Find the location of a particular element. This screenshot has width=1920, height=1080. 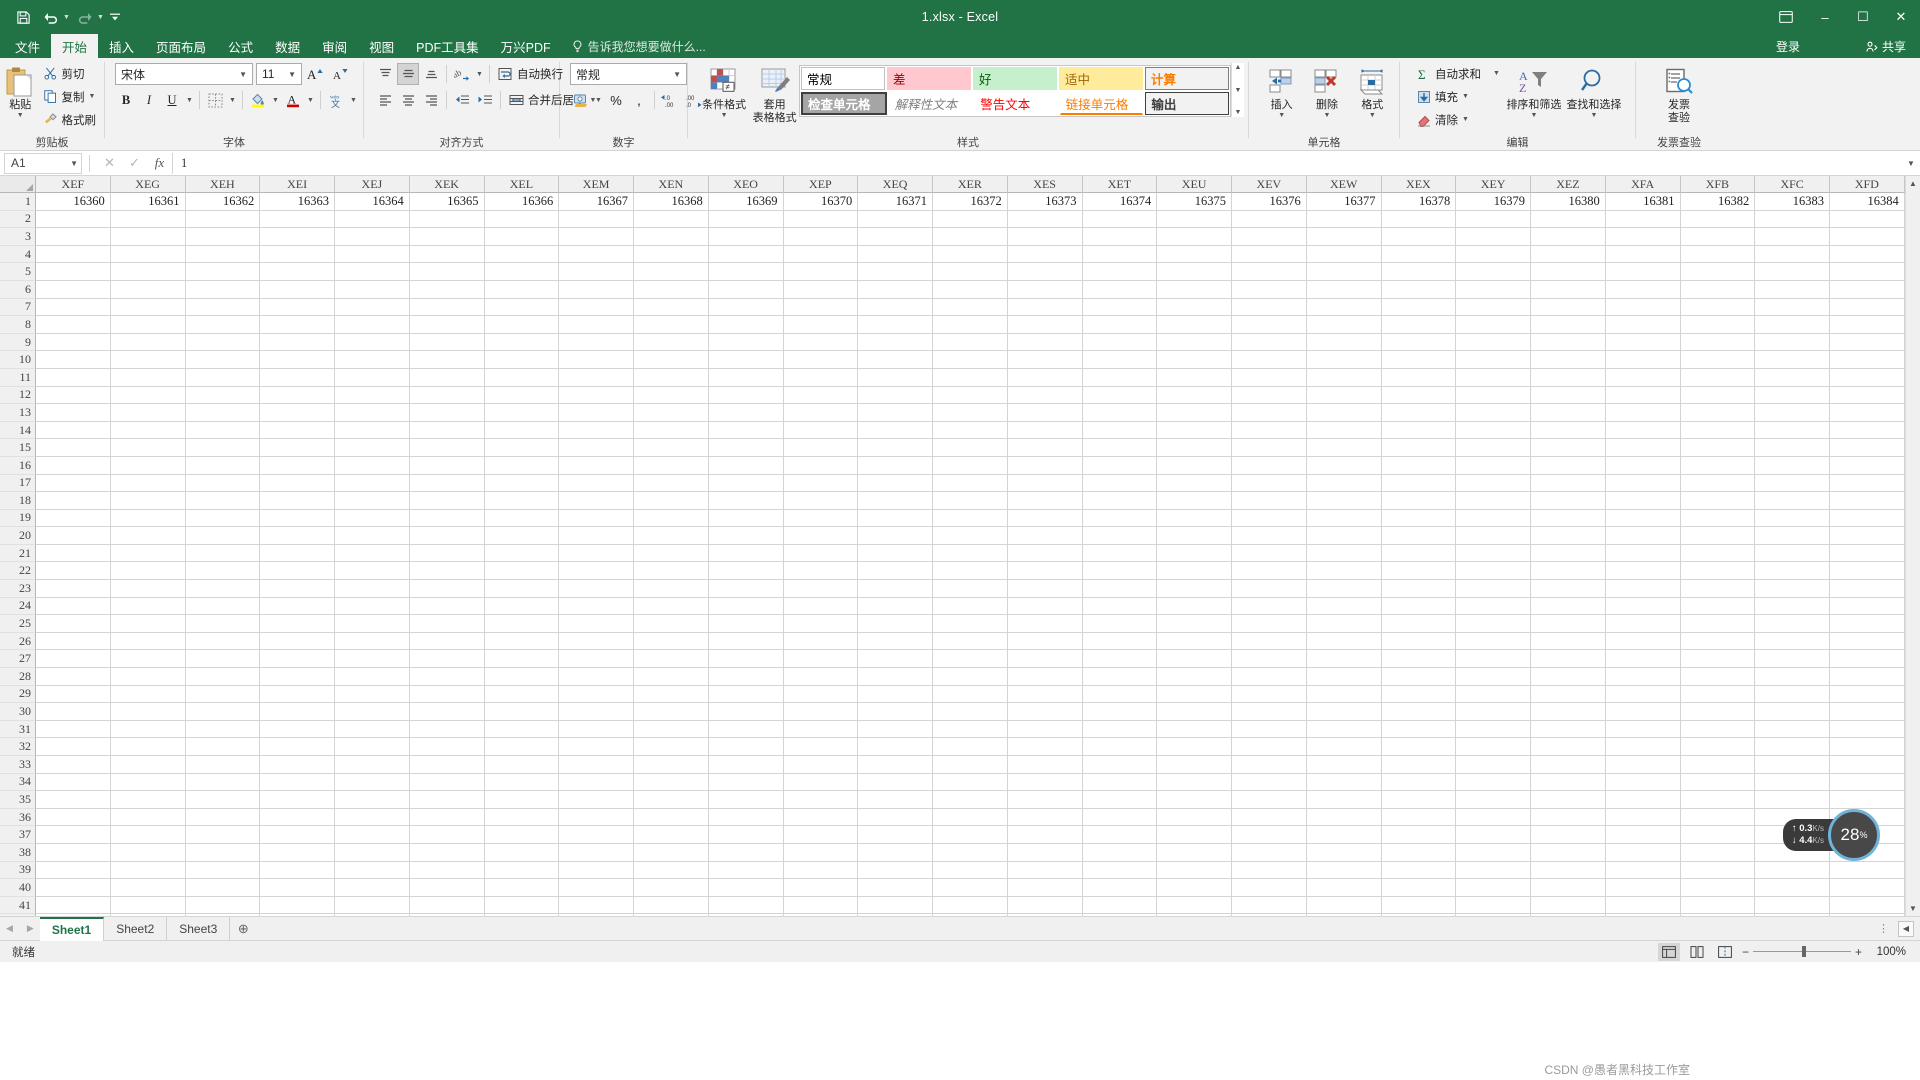

cell-xeu22 is located at coordinates (1194, 571).